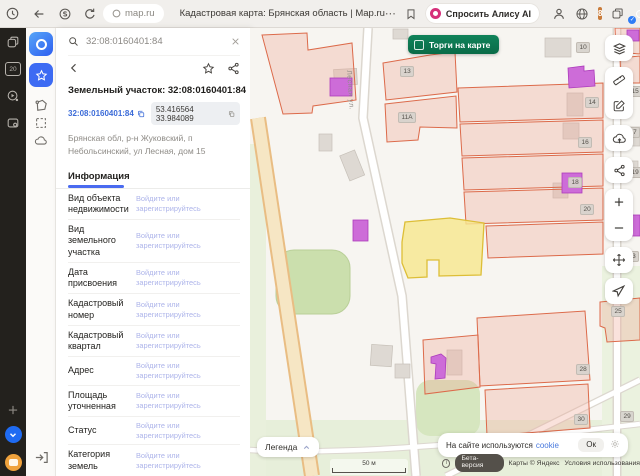  I want to click on screenshot-tool-icon, so click(13, 123).